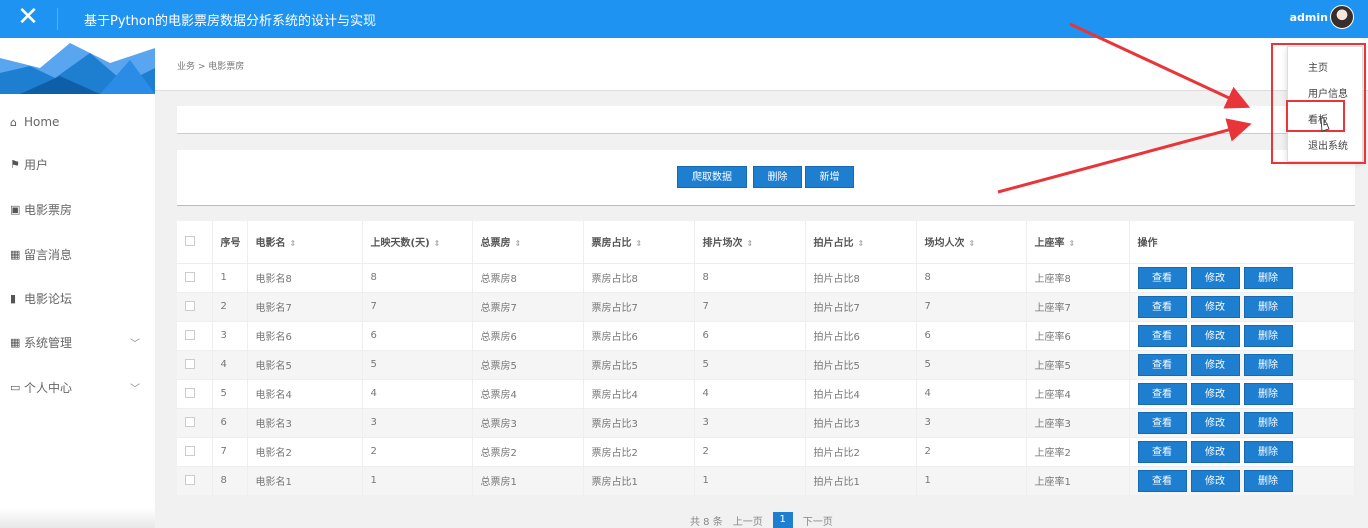 The width and height of the screenshot is (1368, 528). Describe the element at coordinates (135, 389) in the screenshot. I see `chevron-down-icon: ﹀` at that location.